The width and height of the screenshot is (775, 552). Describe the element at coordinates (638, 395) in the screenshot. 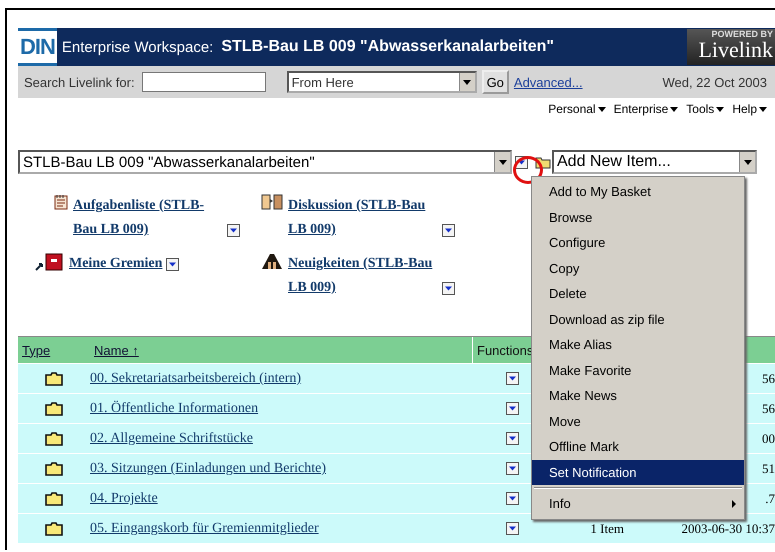

I see `menu-item: Make News` at that location.